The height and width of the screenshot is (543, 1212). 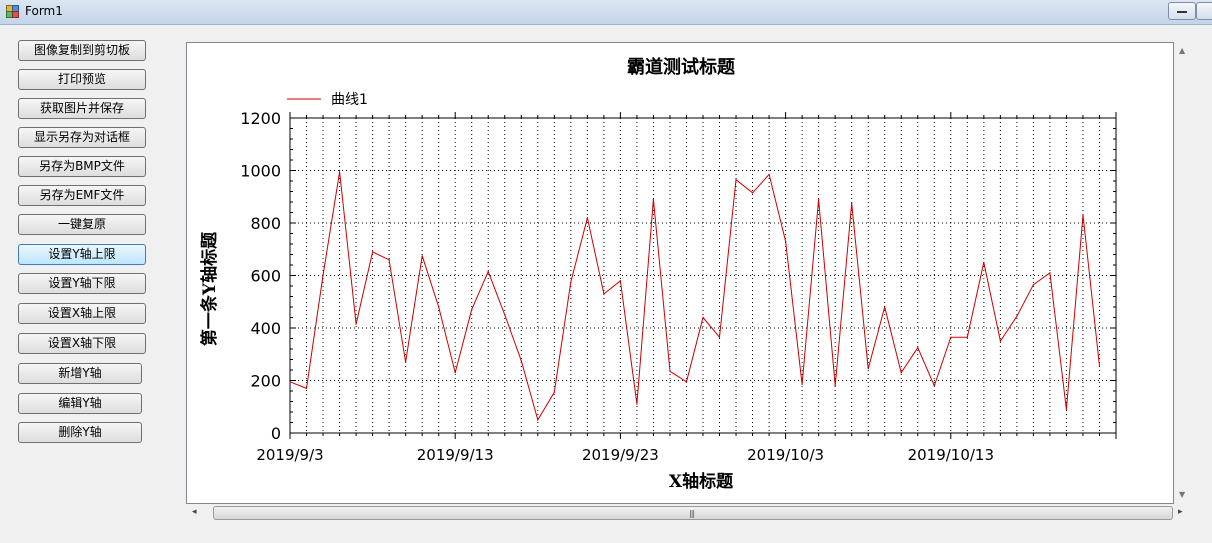 What do you see at coordinates (80, 373) in the screenshot?
I see `add-y-axis-button: 新增Y轴` at bounding box center [80, 373].